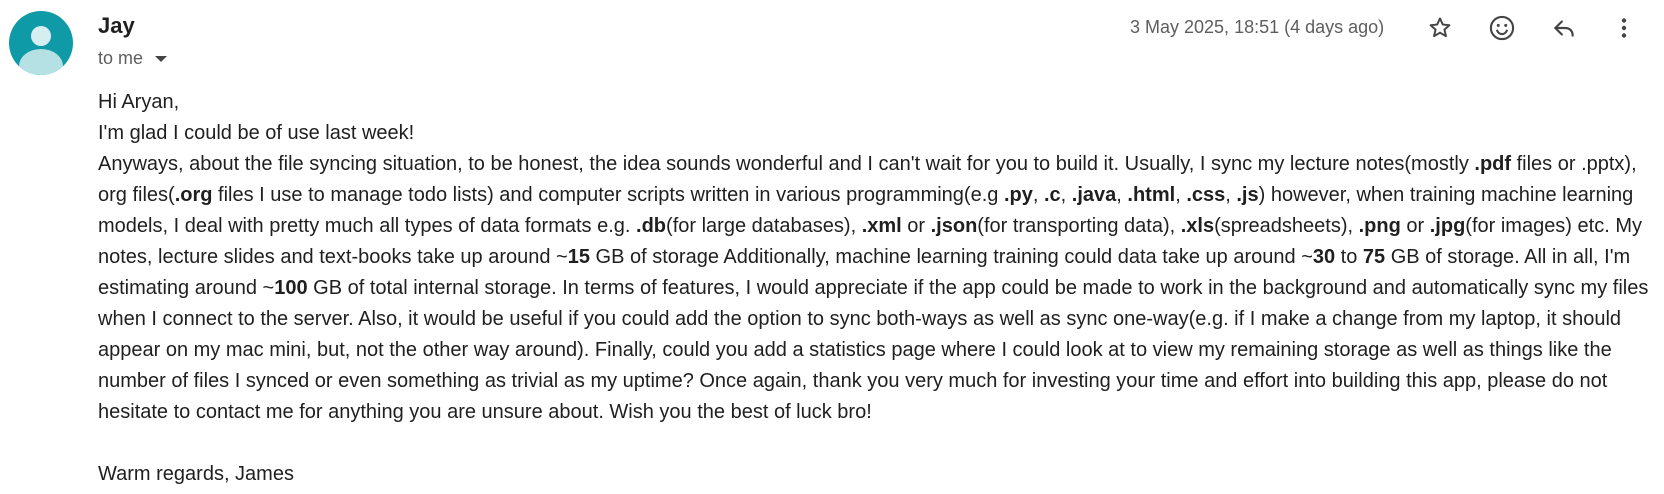 Image resolution: width=1664 pixels, height=494 pixels. I want to click on star-button, so click(1440, 28).